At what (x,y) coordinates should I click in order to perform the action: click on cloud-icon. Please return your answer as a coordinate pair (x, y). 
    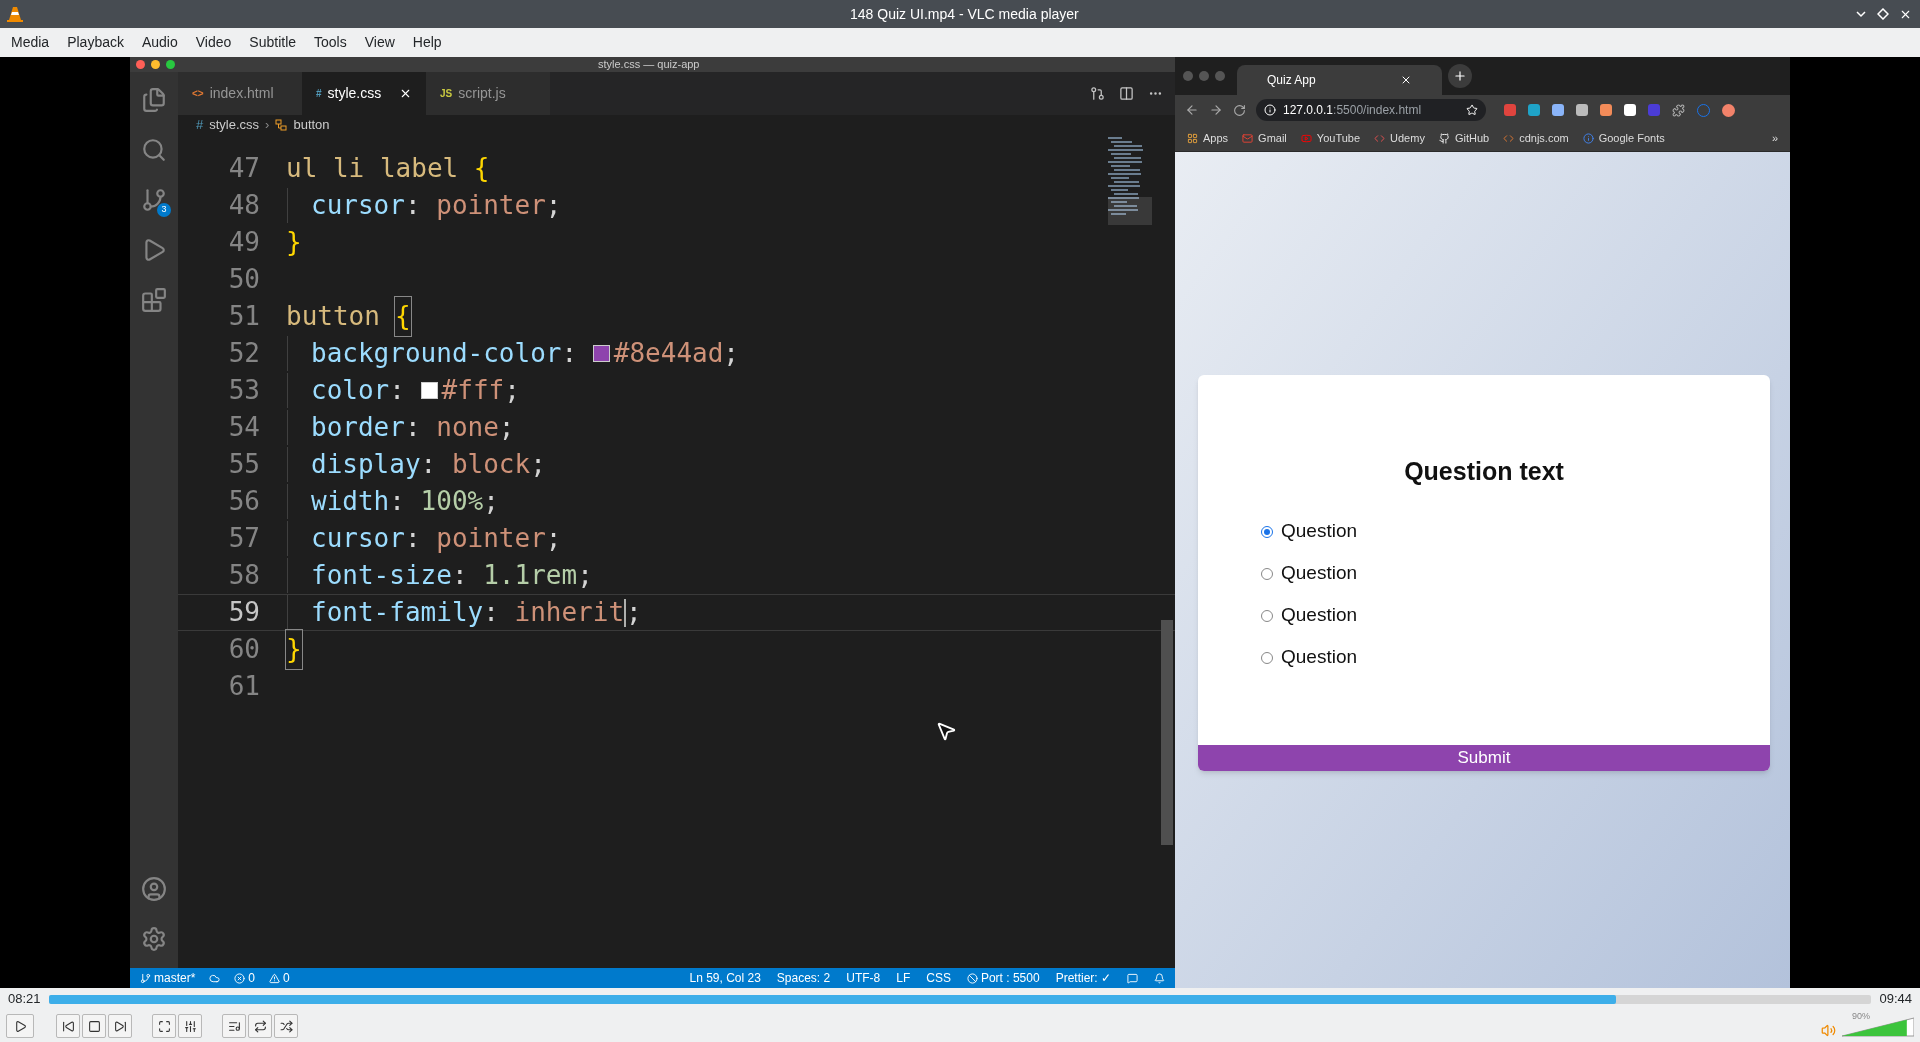
    Looking at the image, I should click on (215, 978).